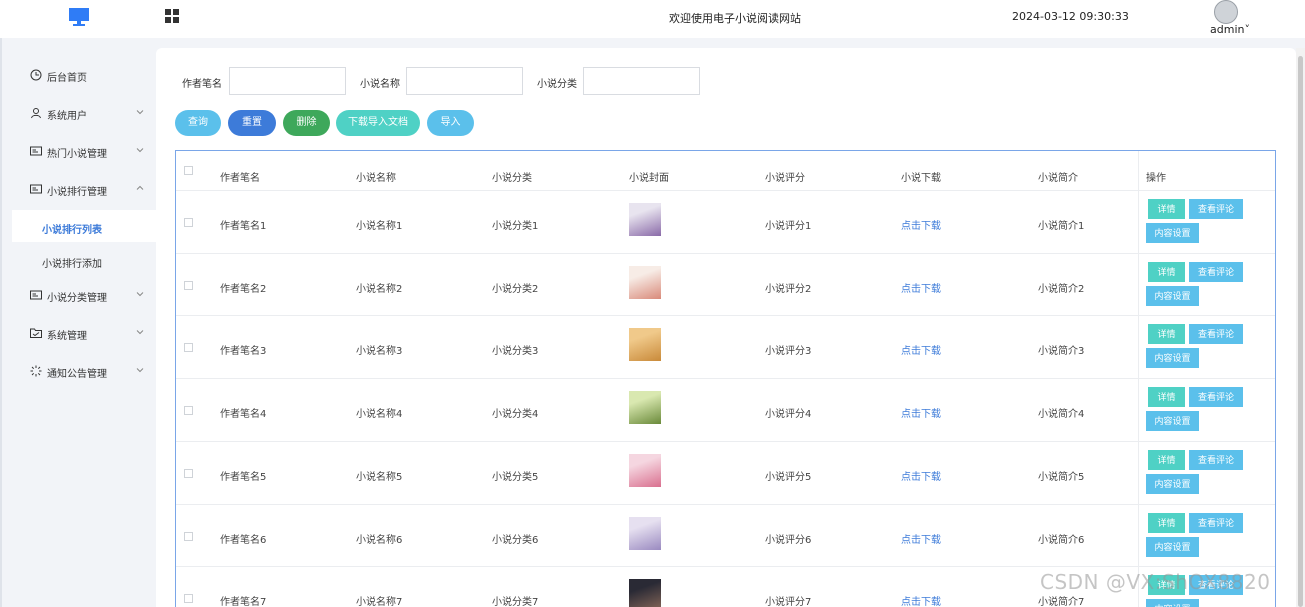 This screenshot has height=607, width=1305. I want to click on sidebar-item-novel-ranking: 小说排行管理, so click(85, 189).